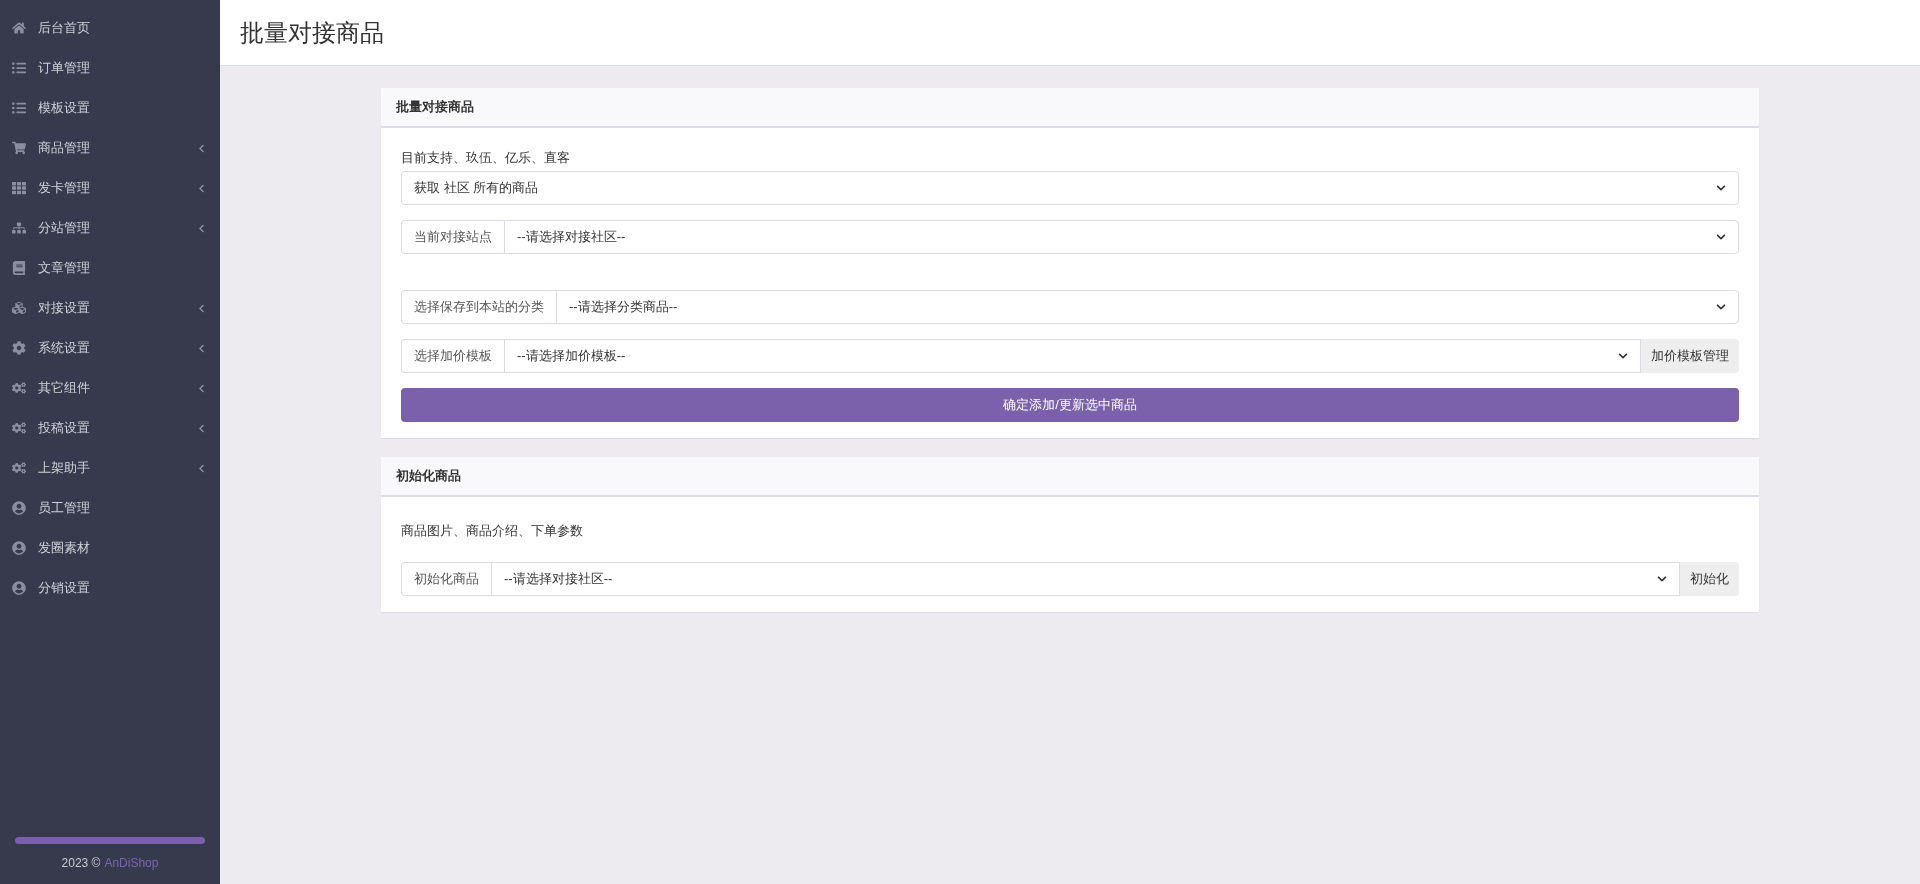 This screenshot has height=884, width=1920. I want to click on sidebar-item: 系统设置, so click(110, 348).